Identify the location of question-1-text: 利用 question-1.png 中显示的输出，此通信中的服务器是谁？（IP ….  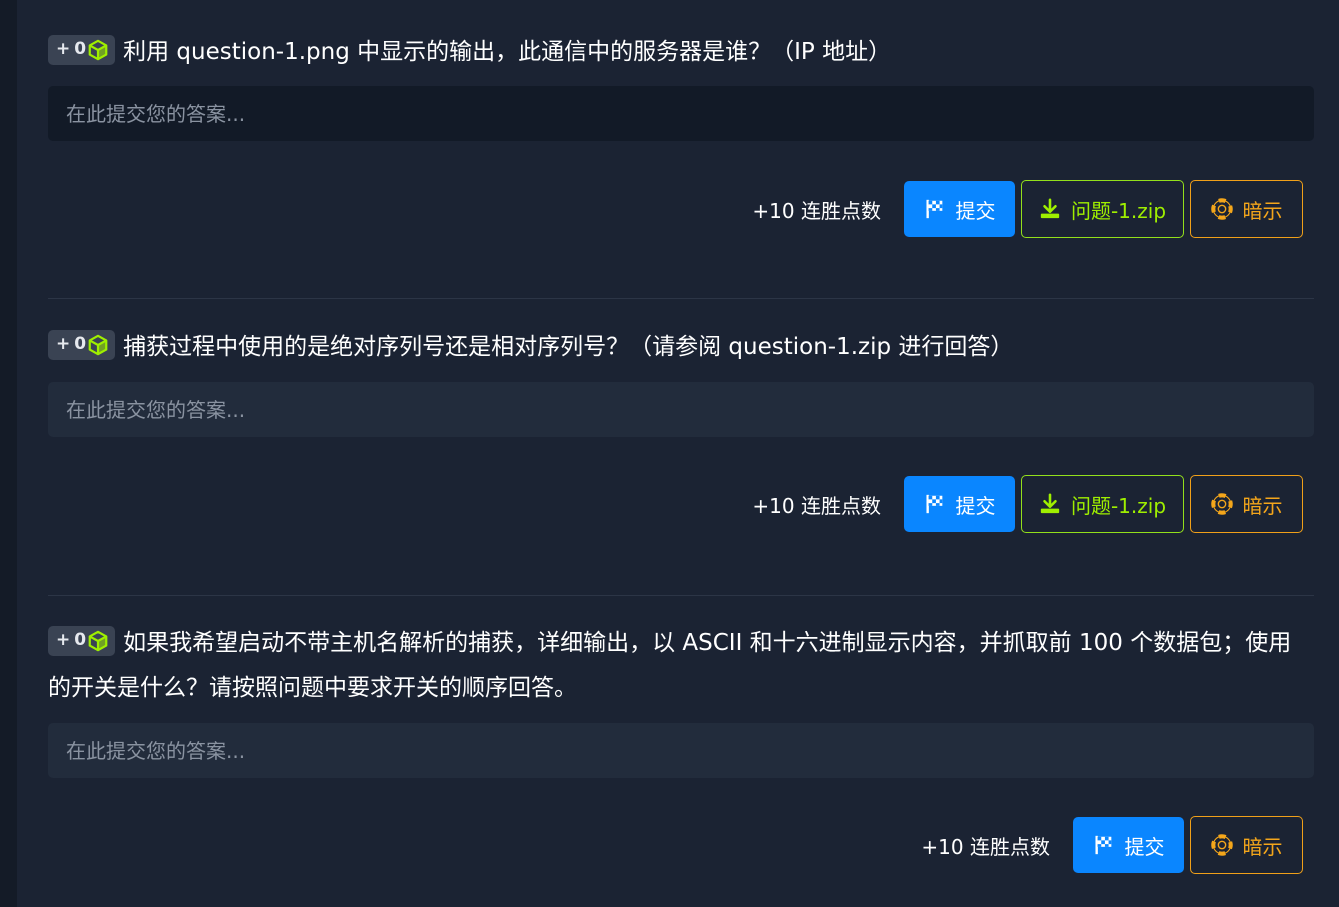
(507, 52).